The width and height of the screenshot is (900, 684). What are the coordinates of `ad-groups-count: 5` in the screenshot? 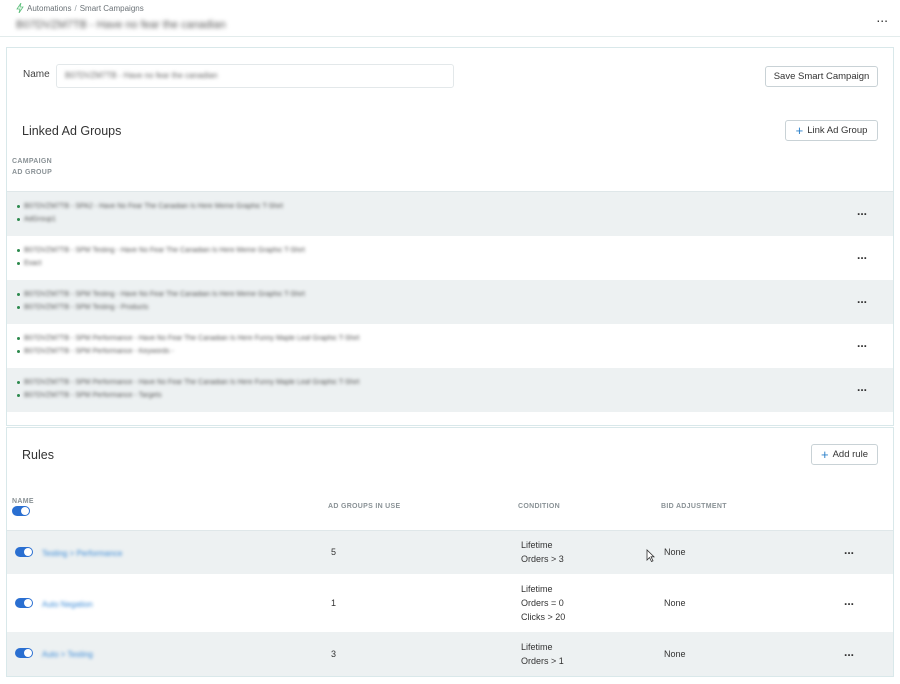 It's located at (334, 552).